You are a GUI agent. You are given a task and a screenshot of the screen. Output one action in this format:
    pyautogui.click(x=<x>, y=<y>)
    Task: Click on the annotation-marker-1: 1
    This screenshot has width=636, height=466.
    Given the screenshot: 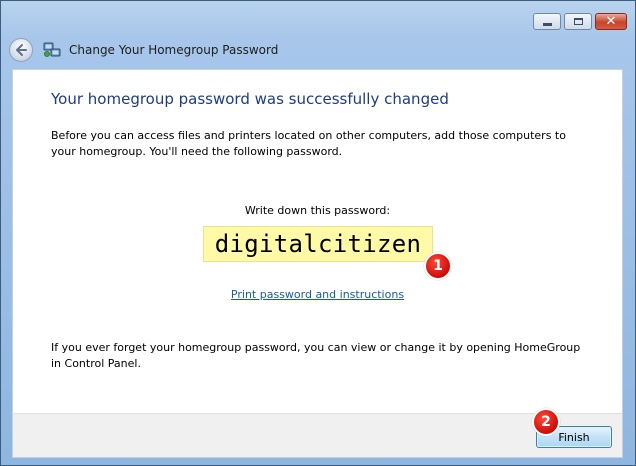 What is the action you would take?
    pyautogui.click(x=438, y=266)
    